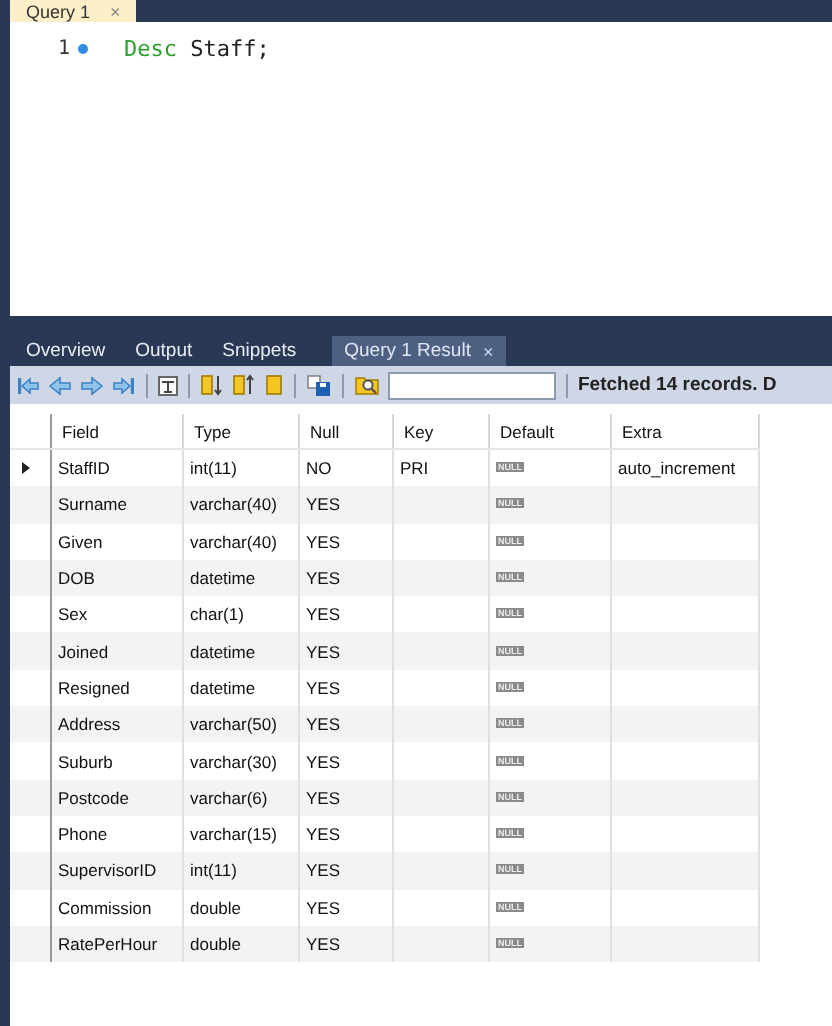 The height and width of the screenshot is (1026, 832). Describe the element at coordinates (264, 351) in the screenshot. I see `result-tab: Snippets` at that location.